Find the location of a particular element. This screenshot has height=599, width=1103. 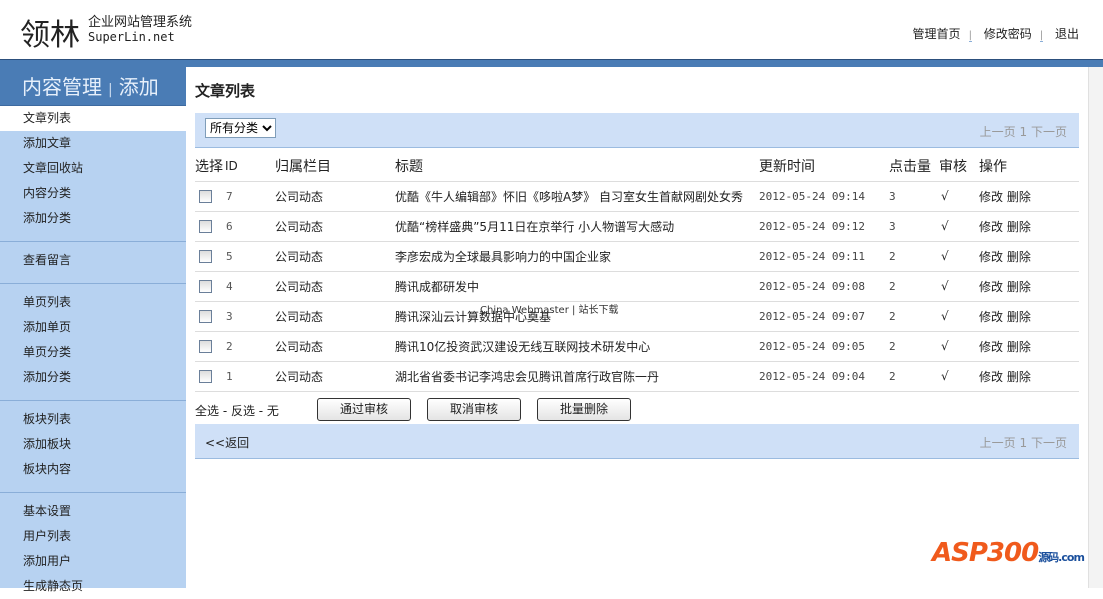

sidebar-item: 单页列表 is located at coordinates (93, 302).